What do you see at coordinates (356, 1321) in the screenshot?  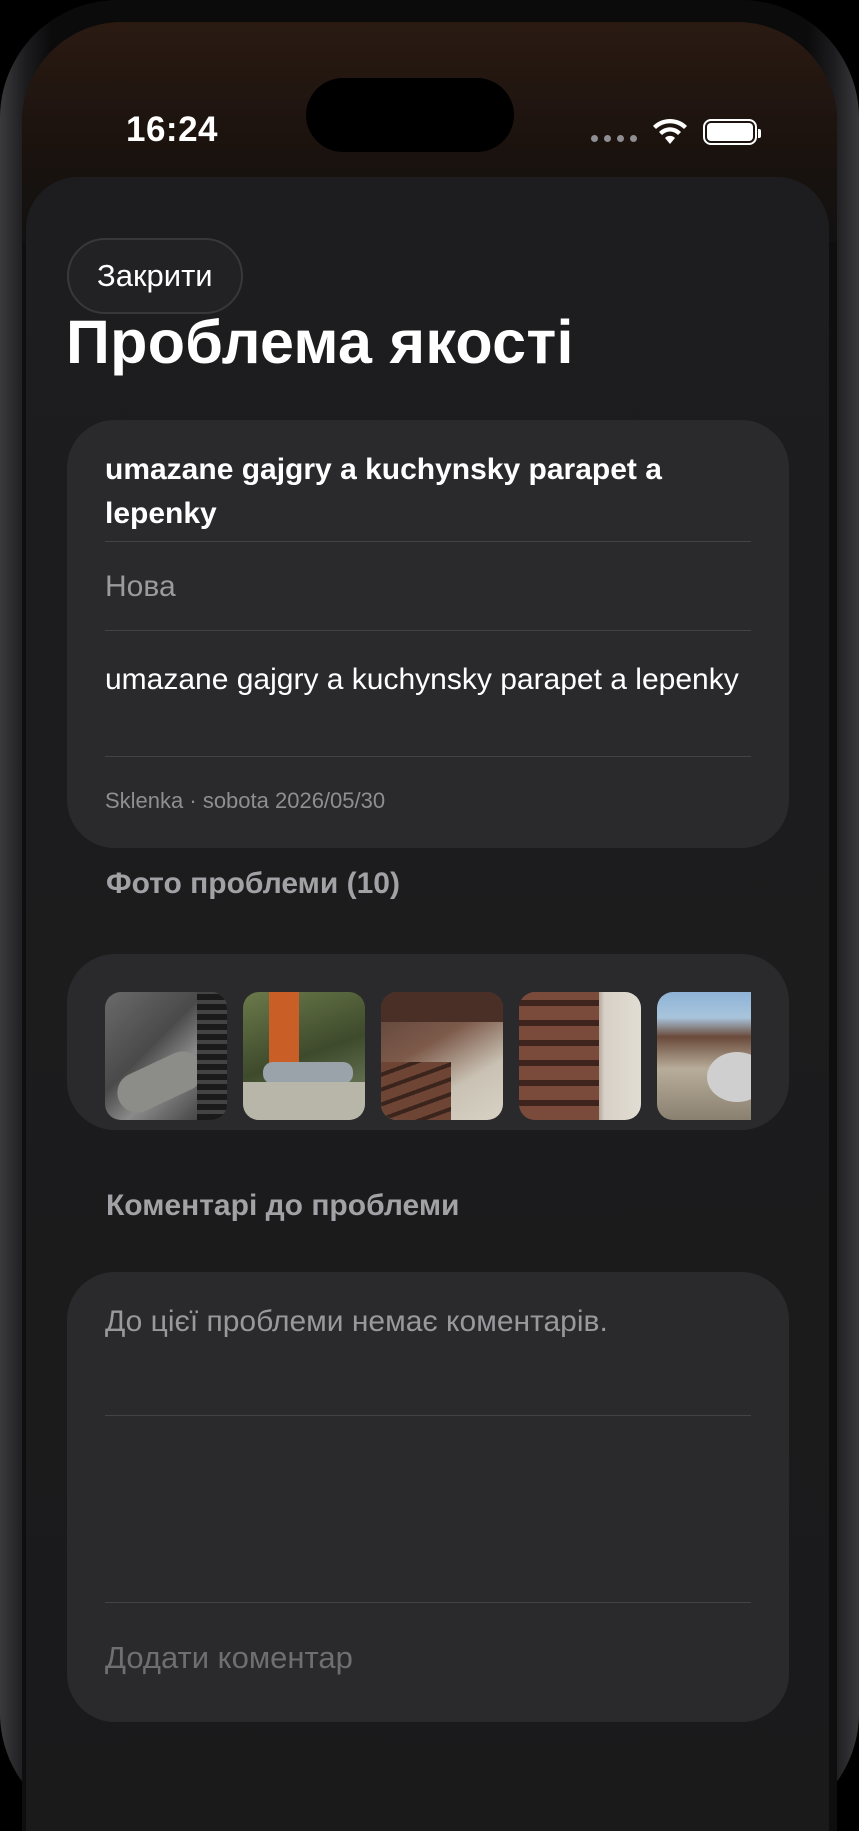 I see `comments-empty-text: До цієї проблеми немає коментарів.` at bounding box center [356, 1321].